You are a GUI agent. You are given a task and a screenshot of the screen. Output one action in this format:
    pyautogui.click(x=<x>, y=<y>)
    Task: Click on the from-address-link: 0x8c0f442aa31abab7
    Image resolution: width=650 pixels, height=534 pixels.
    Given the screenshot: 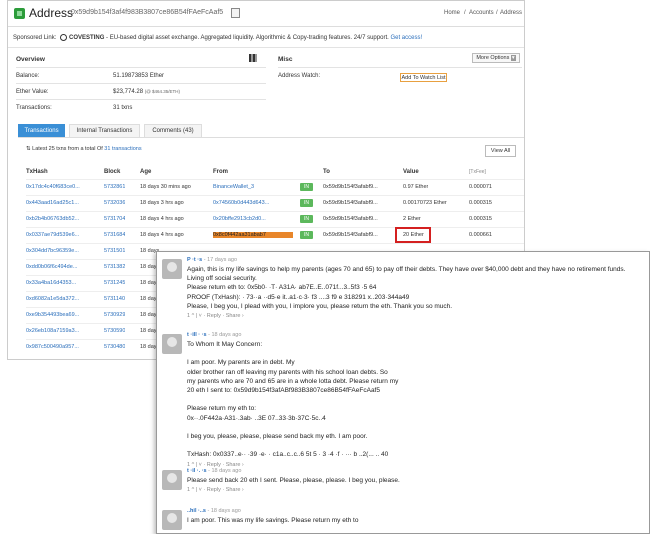 What is the action you would take?
    pyautogui.click(x=253, y=235)
    